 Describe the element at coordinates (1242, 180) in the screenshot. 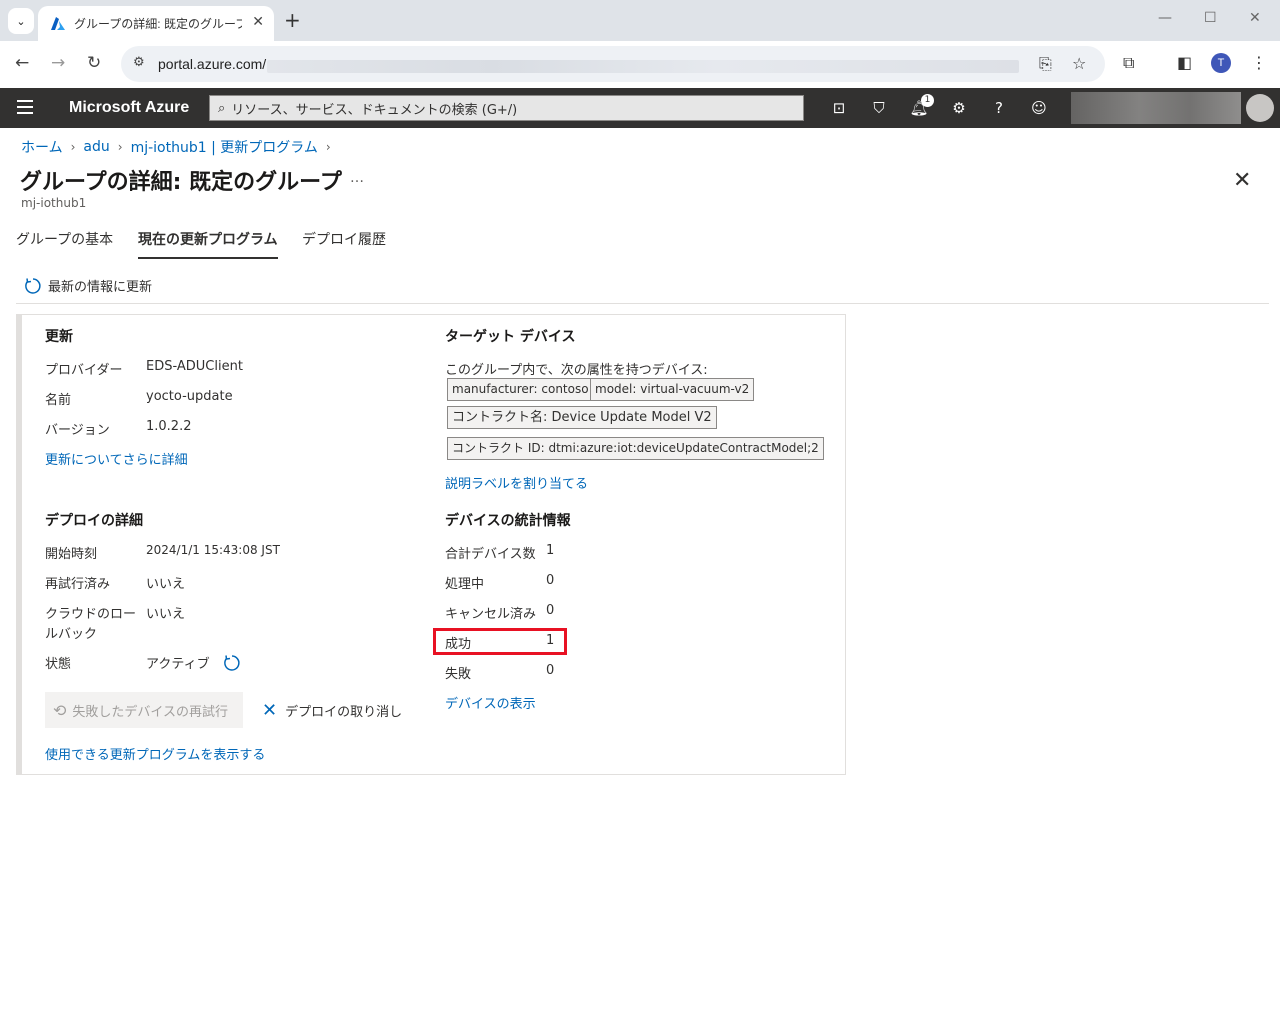

I see `close-blade-icon: ✕` at that location.